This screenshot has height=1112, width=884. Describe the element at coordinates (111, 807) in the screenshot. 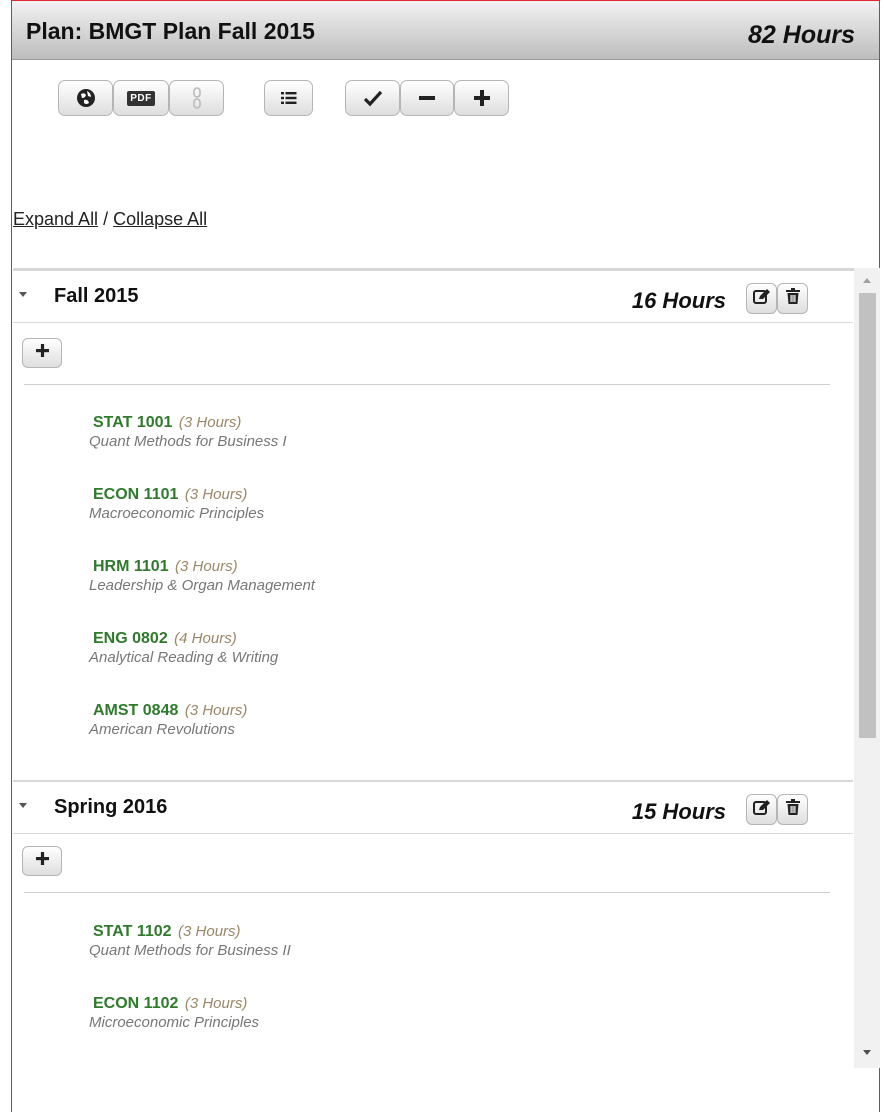

I see `term-name: Spring 2016` at that location.